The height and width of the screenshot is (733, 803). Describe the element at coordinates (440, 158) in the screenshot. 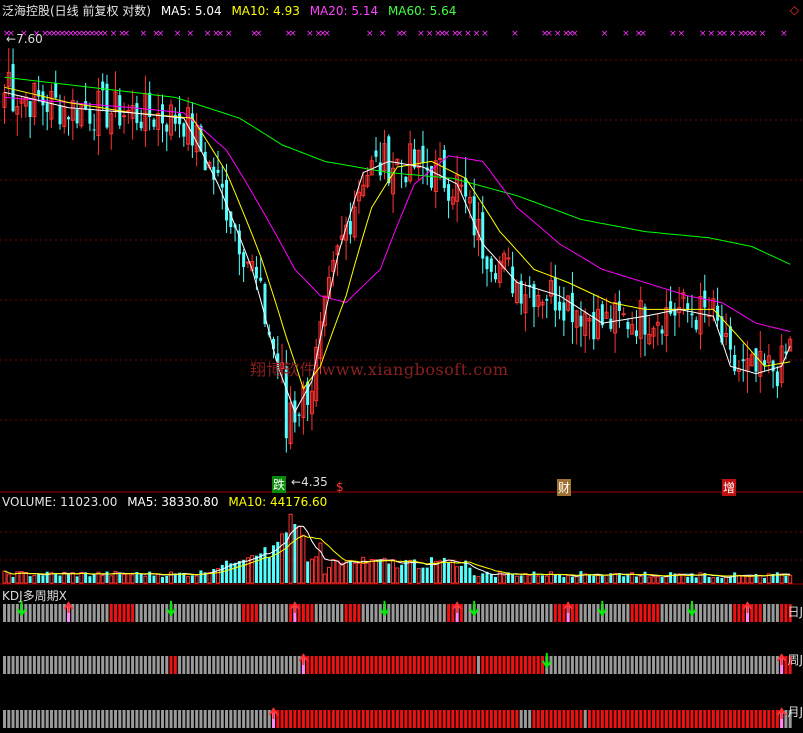

I see `candle-body-up` at that location.